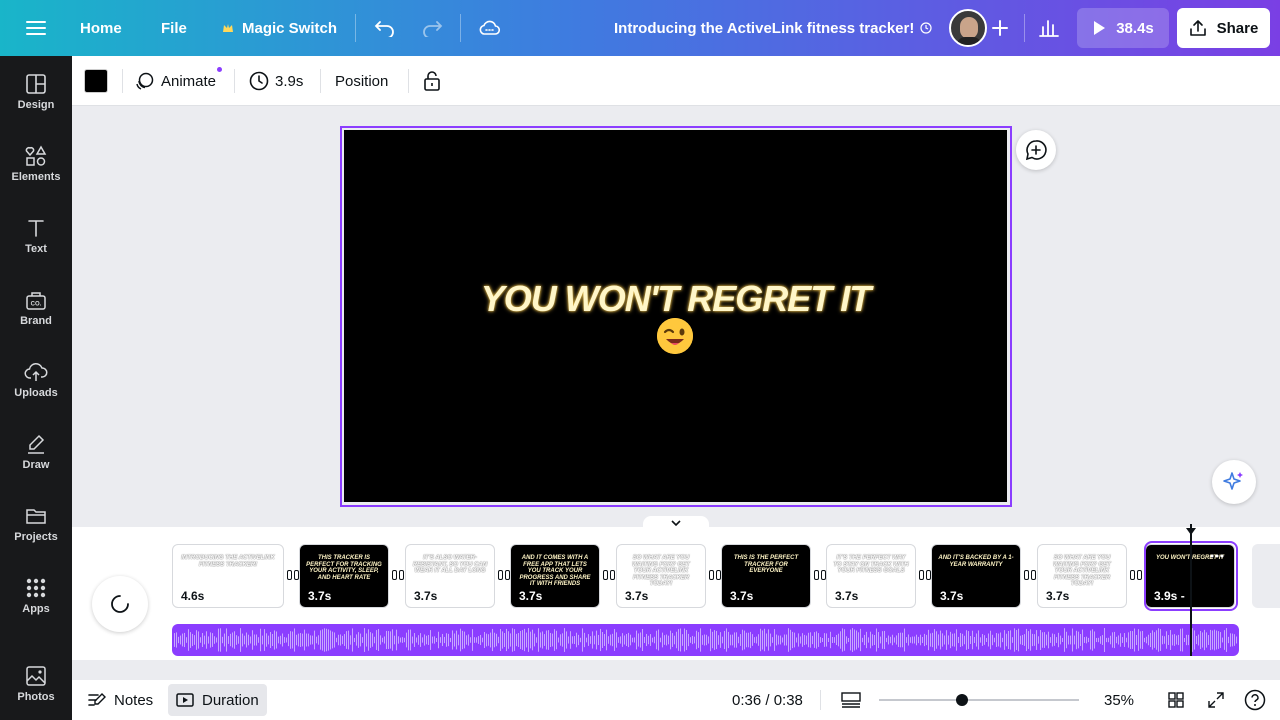  I want to click on redo-button, so click(432, 28).